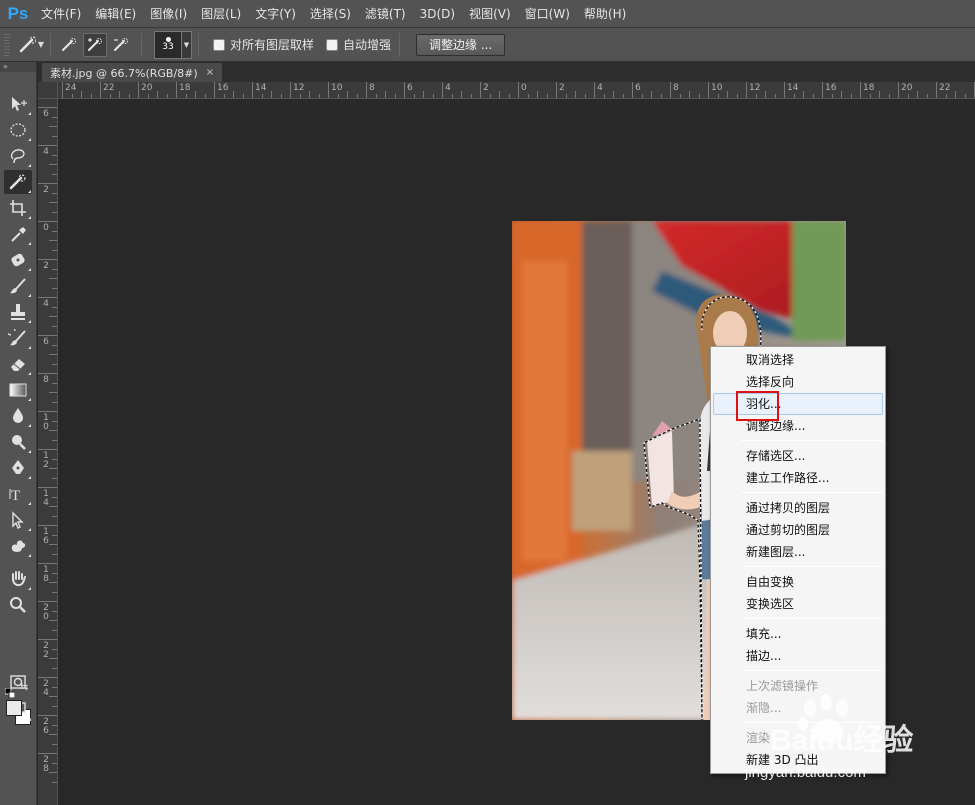 Image resolution: width=975 pixels, height=805 pixels. What do you see at coordinates (187, 44) in the screenshot?
I see `brush-picker-dropdown: ▼` at bounding box center [187, 44].